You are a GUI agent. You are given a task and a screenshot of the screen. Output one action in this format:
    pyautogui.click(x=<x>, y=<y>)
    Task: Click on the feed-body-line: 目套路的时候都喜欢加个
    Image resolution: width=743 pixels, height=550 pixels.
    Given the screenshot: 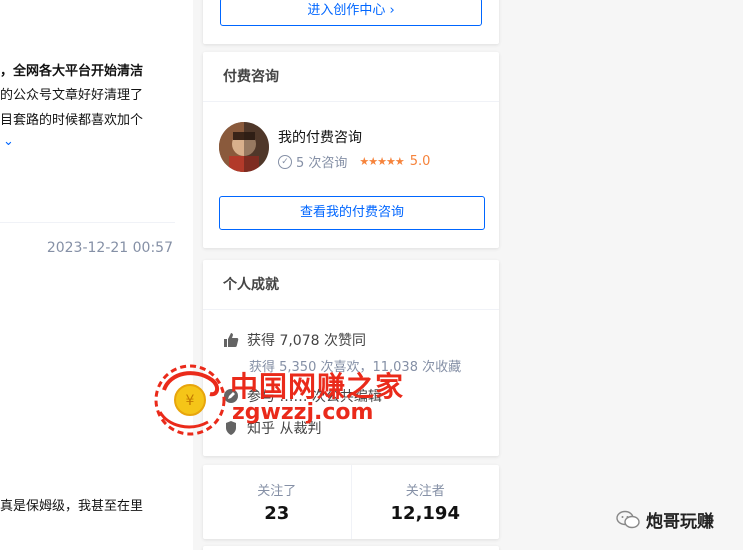 What is the action you would take?
    pyautogui.click(x=71, y=118)
    